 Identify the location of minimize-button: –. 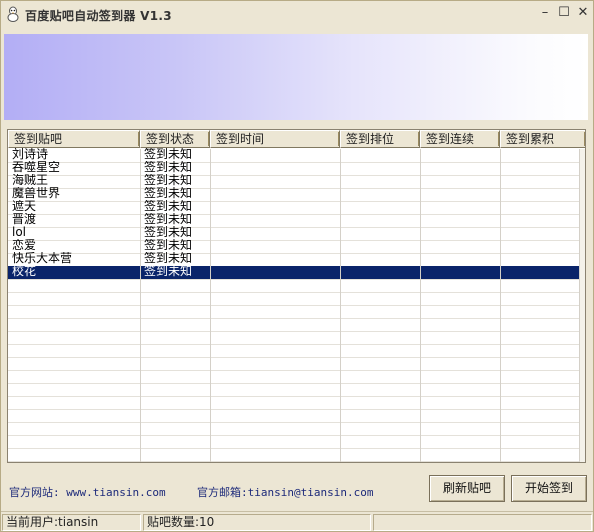
(545, 13).